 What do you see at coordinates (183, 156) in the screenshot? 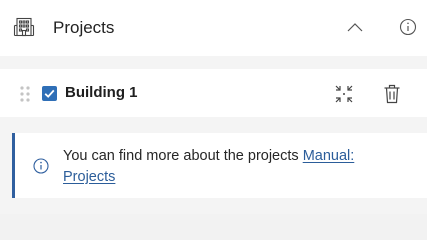
I see `notice-text: You can find more about the projects` at bounding box center [183, 156].